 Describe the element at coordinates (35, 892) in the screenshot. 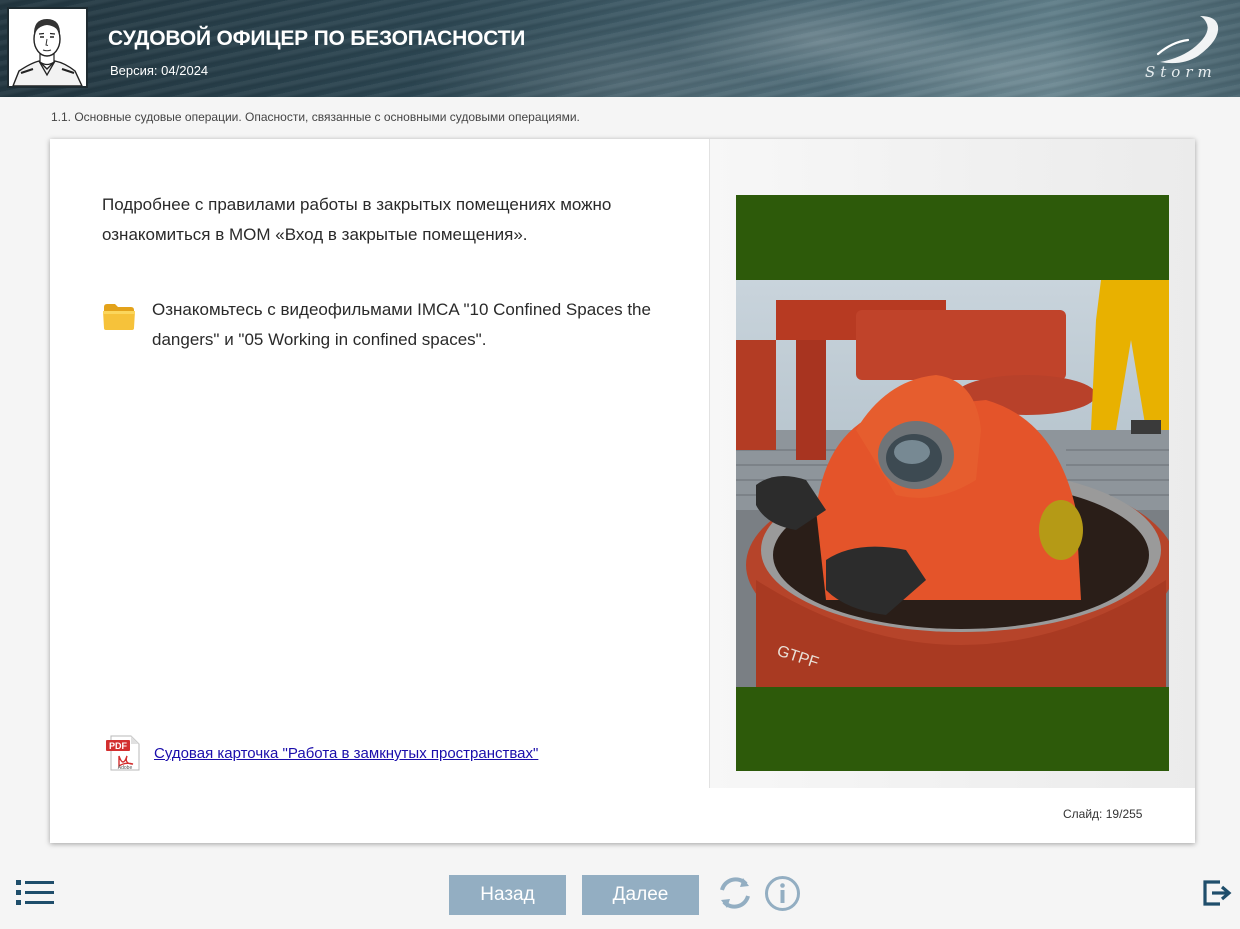

I see `menu-list-icon` at that location.